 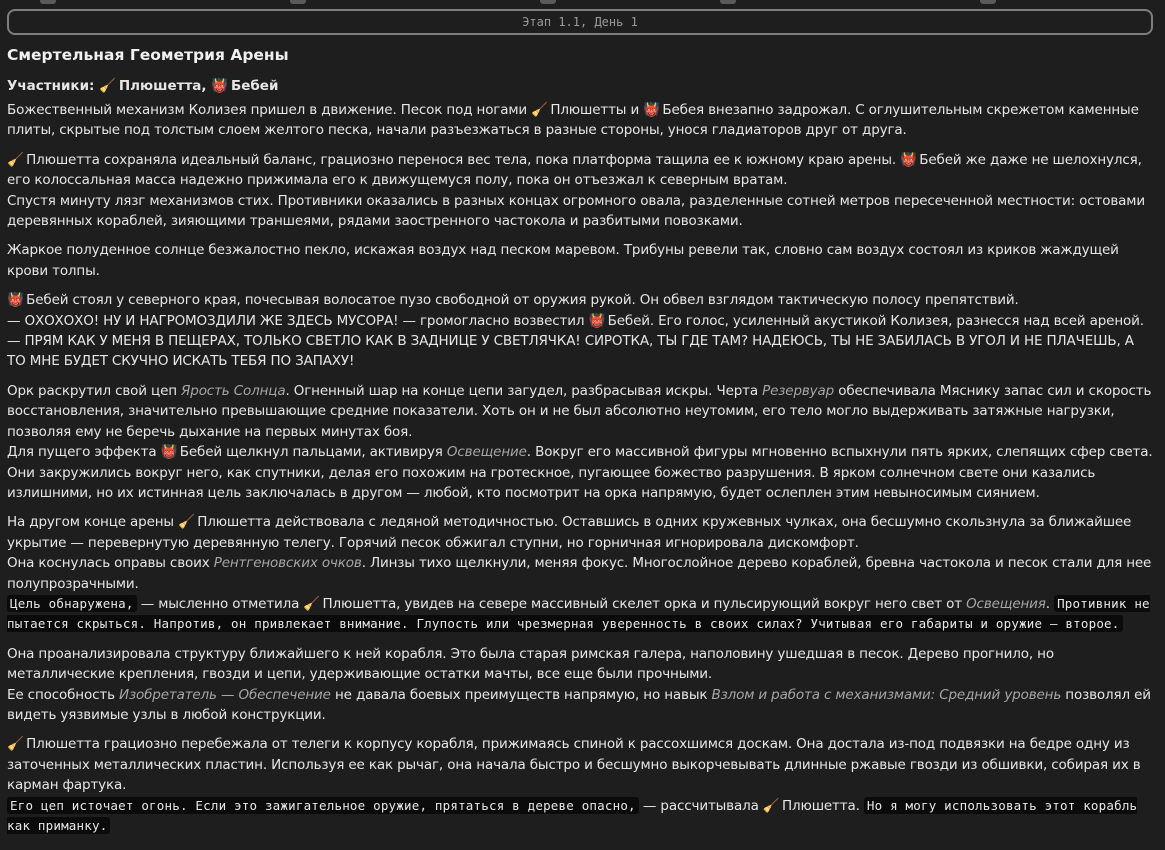 What do you see at coordinates (1006, 603) in the screenshot?
I see `skill-name: Освещения` at bounding box center [1006, 603].